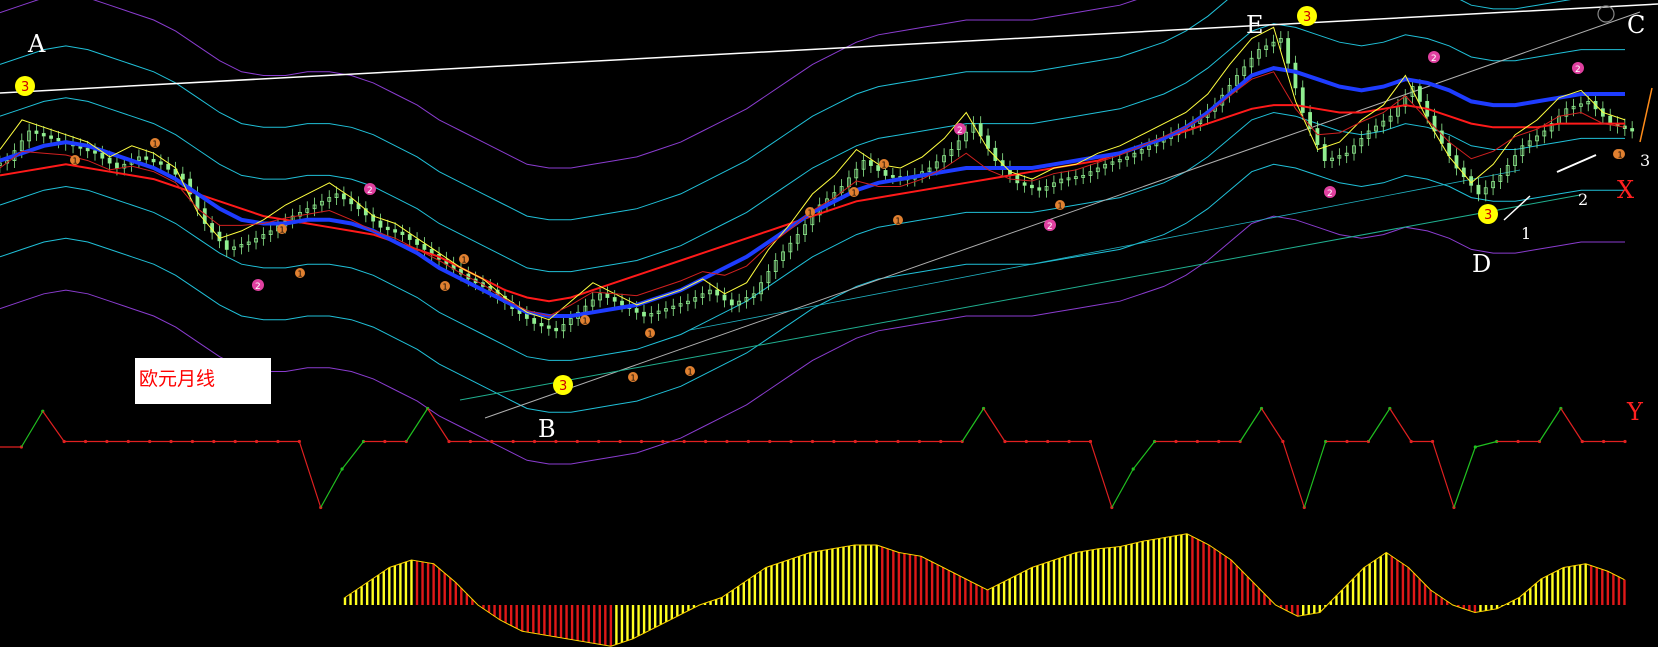 The width and height of the screenshot is (1658, 647). I want to click on wave-label-e: E, so click(1255, 25).